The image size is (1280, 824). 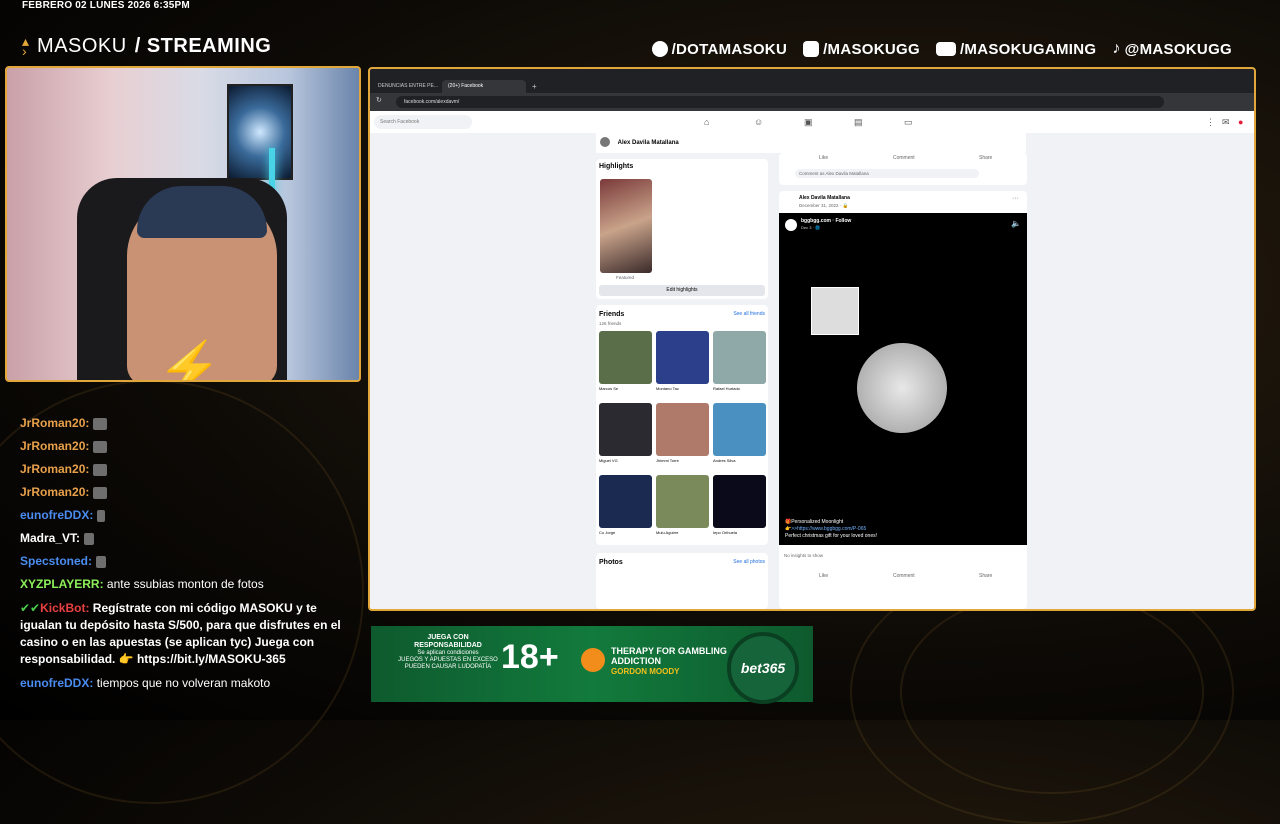 What do you see at coordinates (610, 323) in the screenshot?
I see `friends-count: 126 friends` at bounding box center [610, 323].